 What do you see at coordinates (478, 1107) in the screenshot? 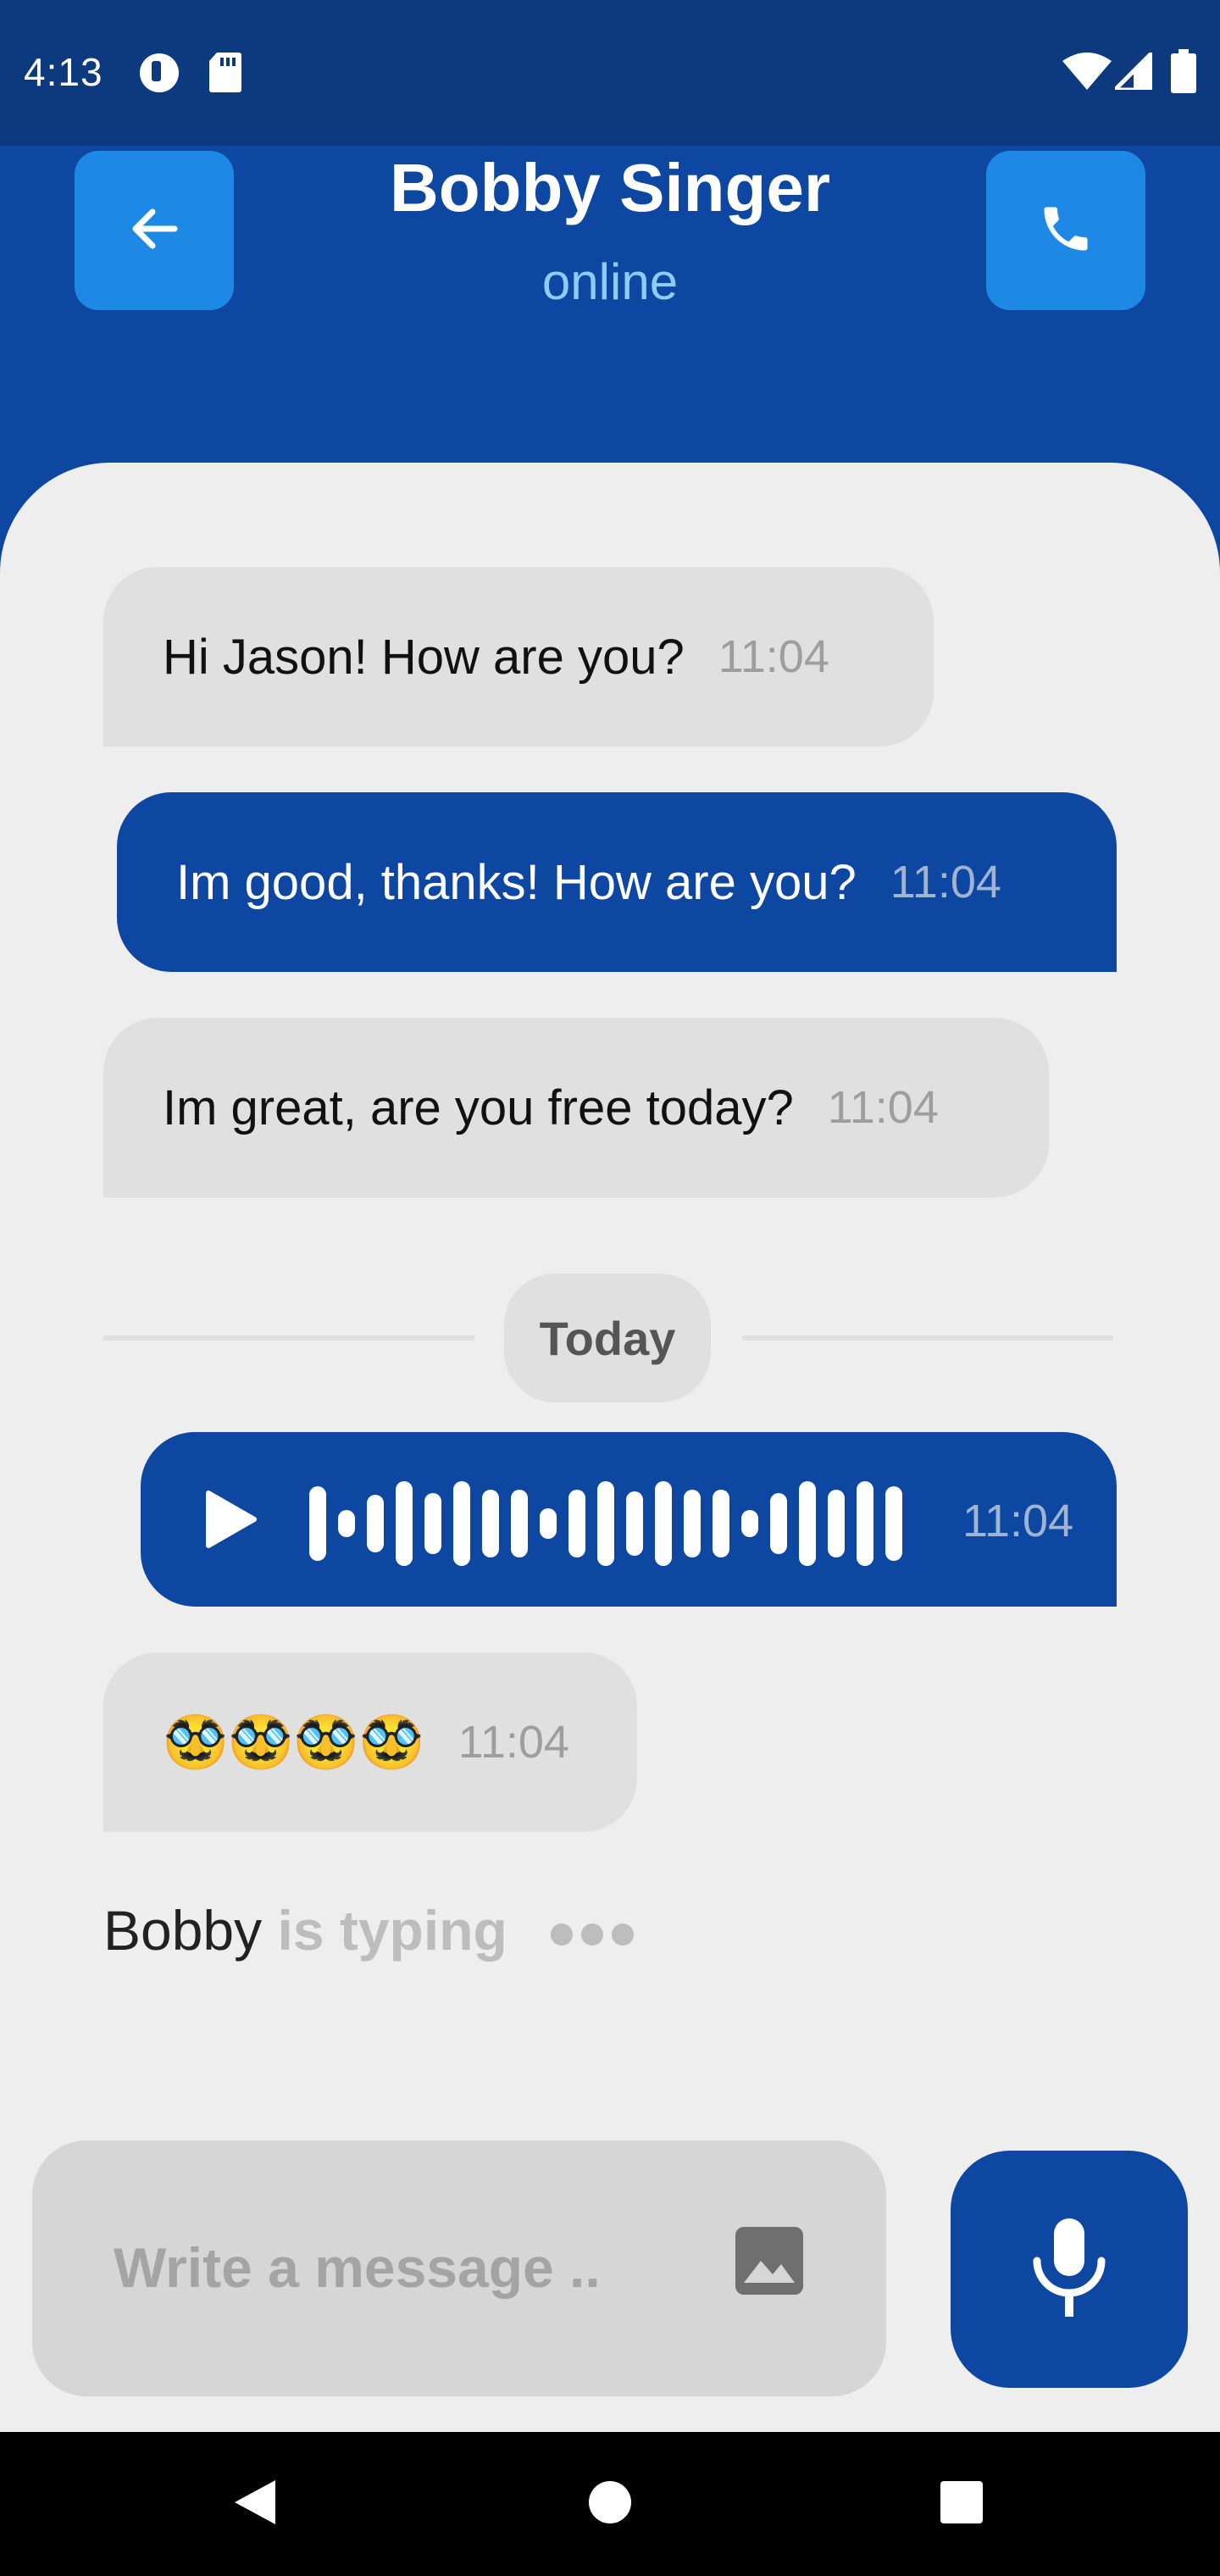
I see `message-text: Im great, are you free today?` at bounding box center [478, 1107].